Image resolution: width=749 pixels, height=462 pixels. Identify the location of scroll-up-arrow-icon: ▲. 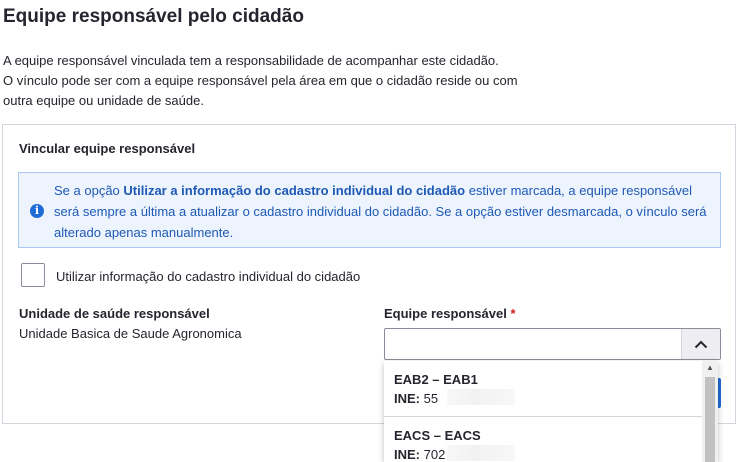
(710, 368).